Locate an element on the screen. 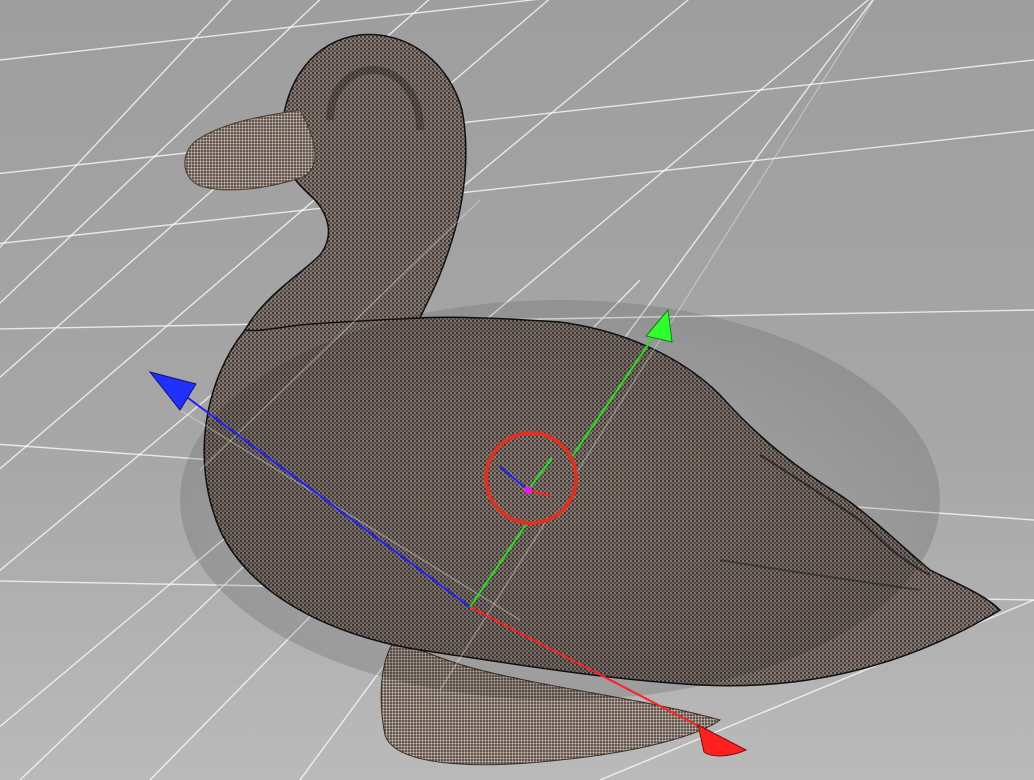  pivot-ring is located at coordinates (531, 478).